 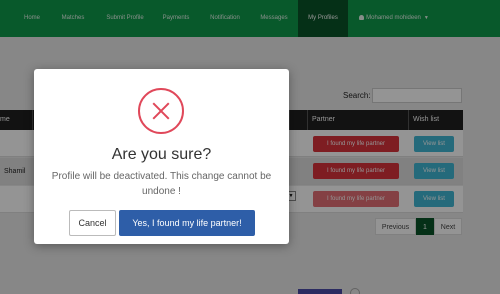 What do you see at coordinates (187, 223) in the screenshot?
I see `confirm-button: Yes, I found my life partner!` at bounding box center [187, 223].